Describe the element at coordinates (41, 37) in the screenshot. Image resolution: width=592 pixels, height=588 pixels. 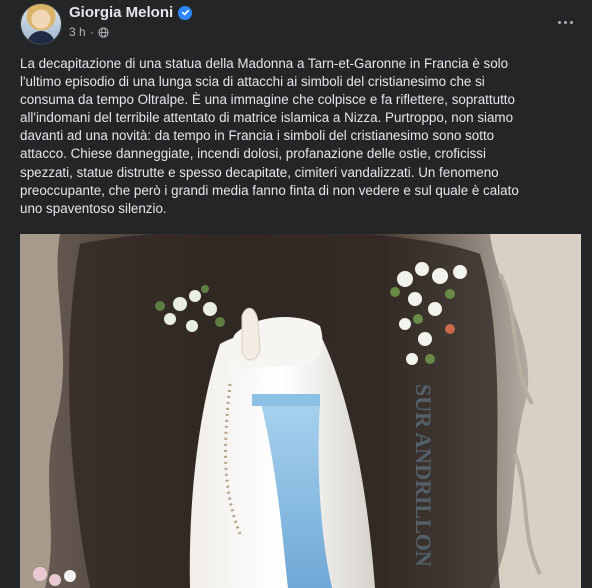
I see `avatar-figure` at that location.